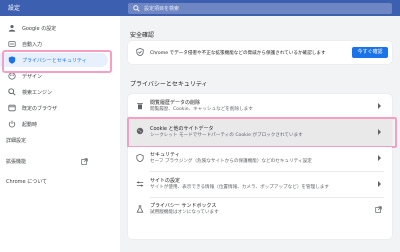  What do you see at coordinates (140, 184) in the screenshot?
I see `sliders-icon` at bounding box center [140, 184].